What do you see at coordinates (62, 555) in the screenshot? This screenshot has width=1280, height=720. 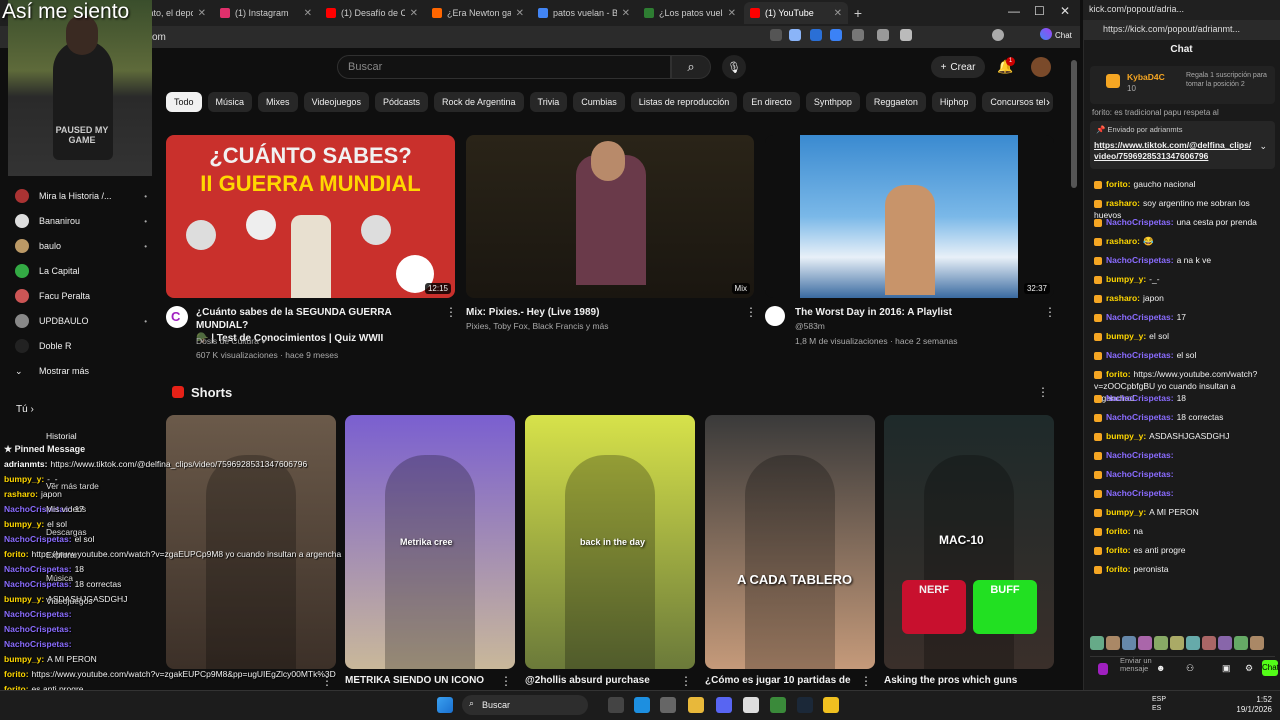 I see `sidebar-item-label: Explorar` at bounding box center [62, 555].